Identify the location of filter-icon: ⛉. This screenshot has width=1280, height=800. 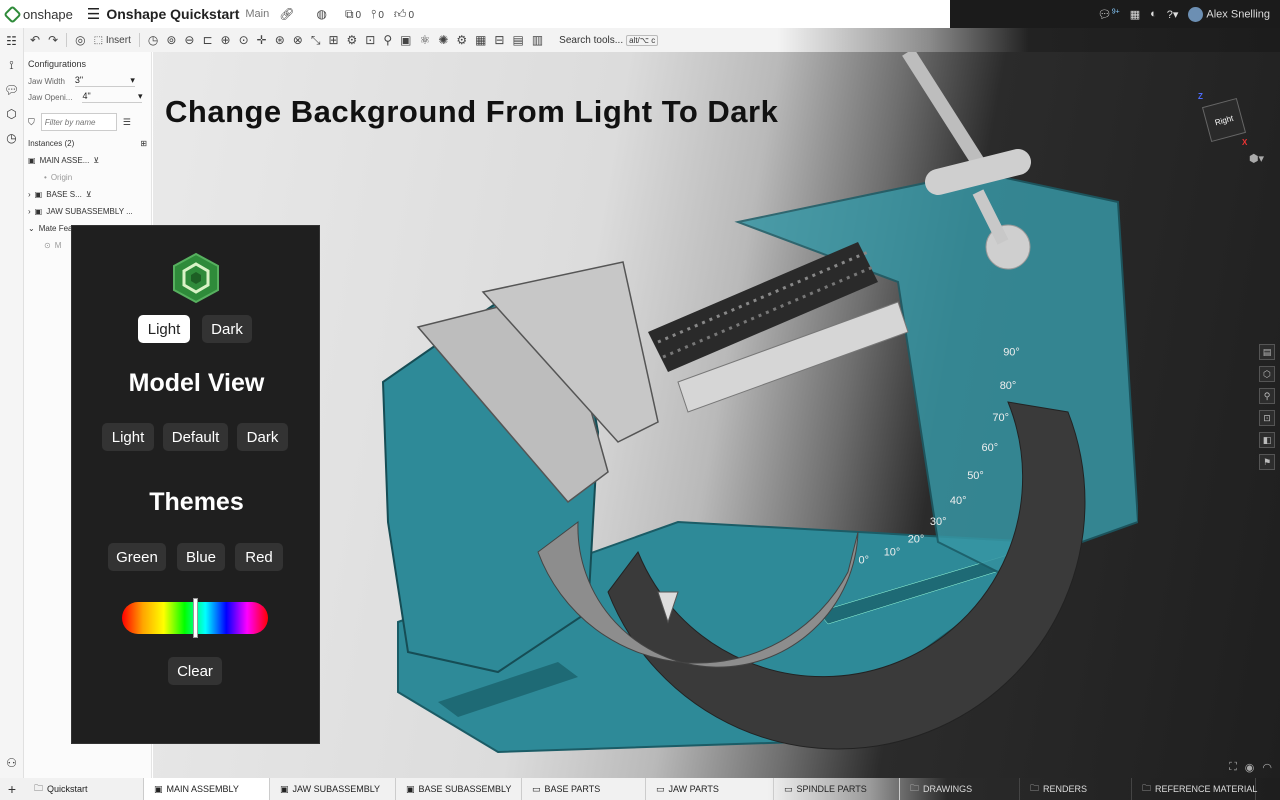
(31, 122).